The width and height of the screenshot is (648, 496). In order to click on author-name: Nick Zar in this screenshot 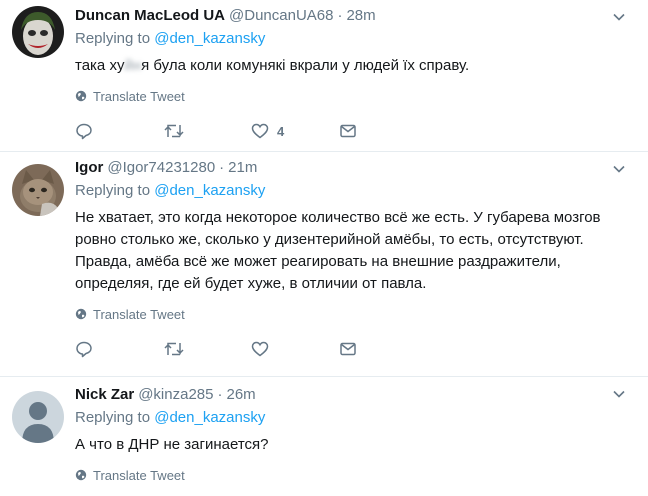, I will do `click(104, 395)`.